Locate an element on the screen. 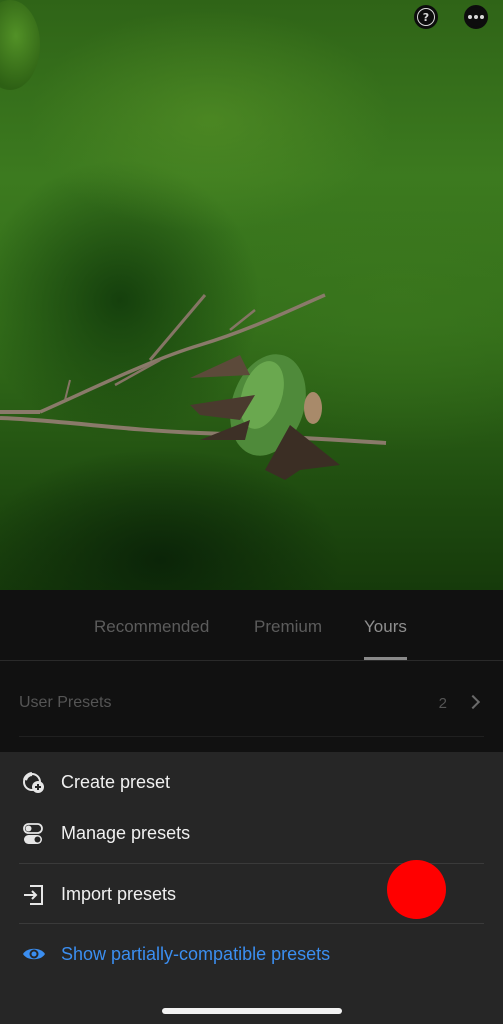 The image size is (503, 1024). manage-presets-button: Manage presets is located at coordinates (251, 836).